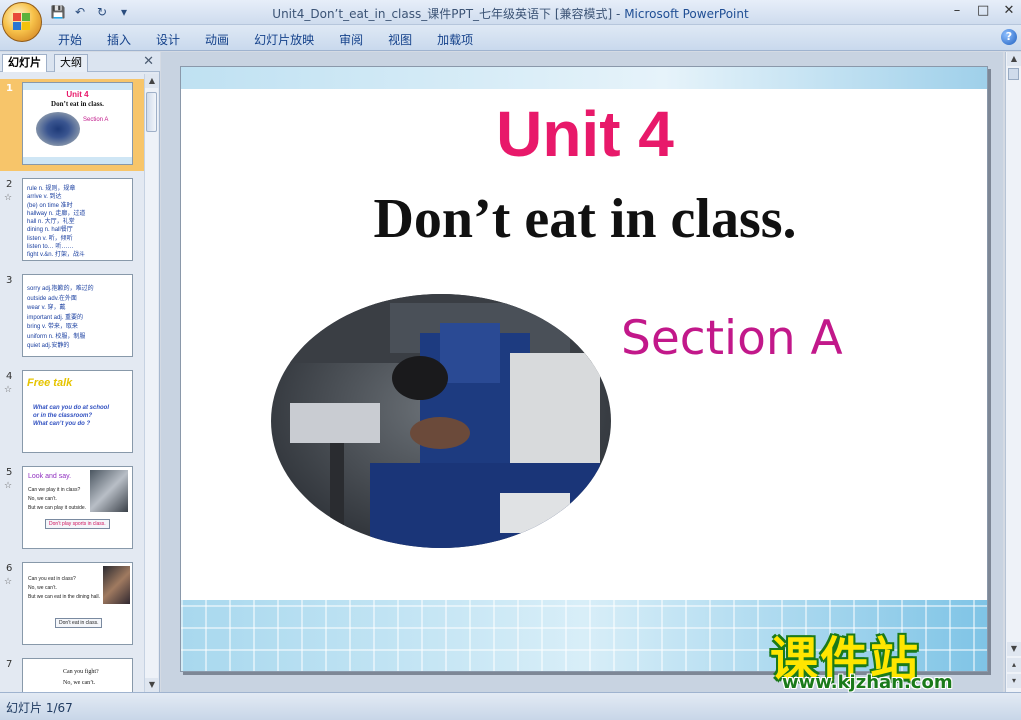 Image resolution: width=1021 pixels, height=720 pixels. What do you see at coordinates (1014, 665) in the screenshot?
I see `previous-slide-icon: ▴` at bounding box center [1014, 665].